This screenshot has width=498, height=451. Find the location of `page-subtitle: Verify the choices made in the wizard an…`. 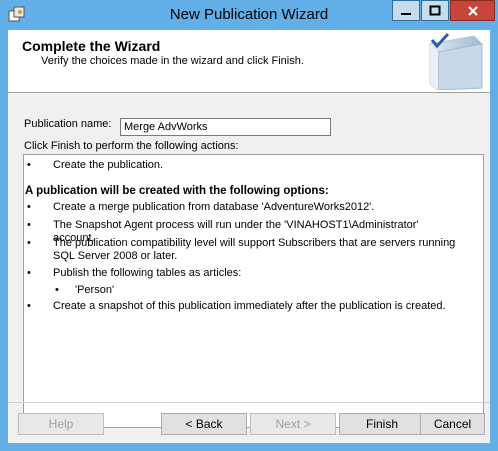

page-subtitle: Verify the choices made in the wizard an… is located at coordinates (172, 61).